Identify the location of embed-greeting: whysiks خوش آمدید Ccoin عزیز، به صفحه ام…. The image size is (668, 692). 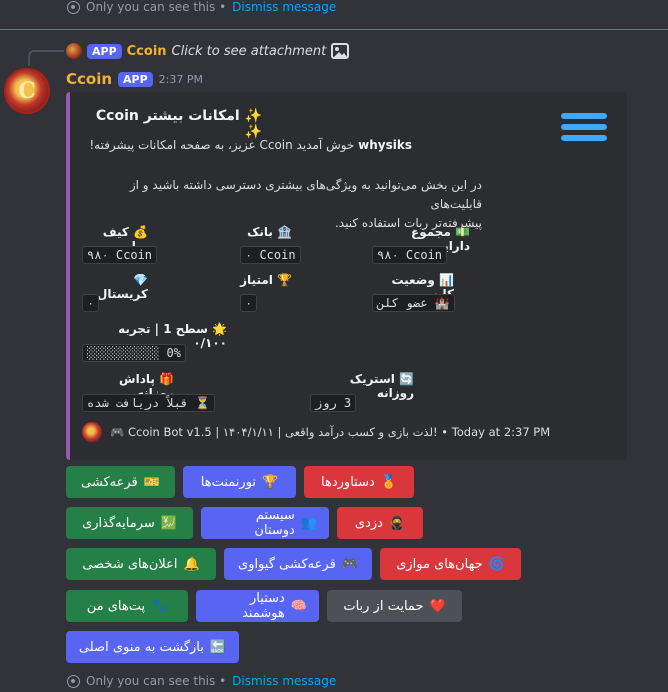
(247, 145).